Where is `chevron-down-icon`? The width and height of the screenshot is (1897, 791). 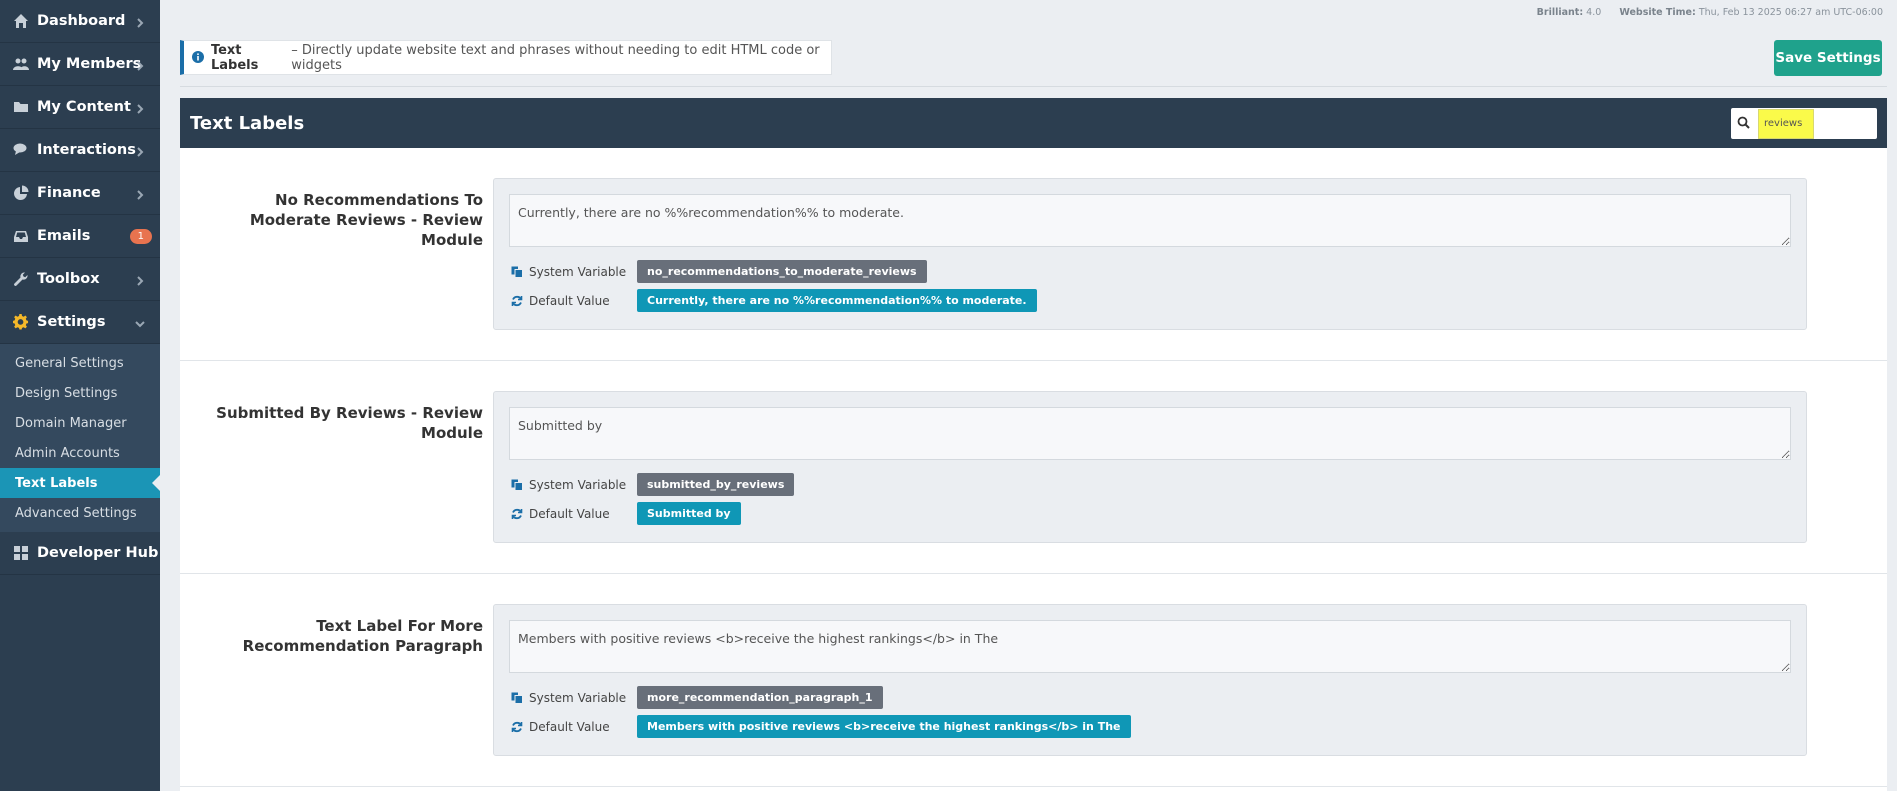
chevron-down-icon is located at coordinates (141, 322).